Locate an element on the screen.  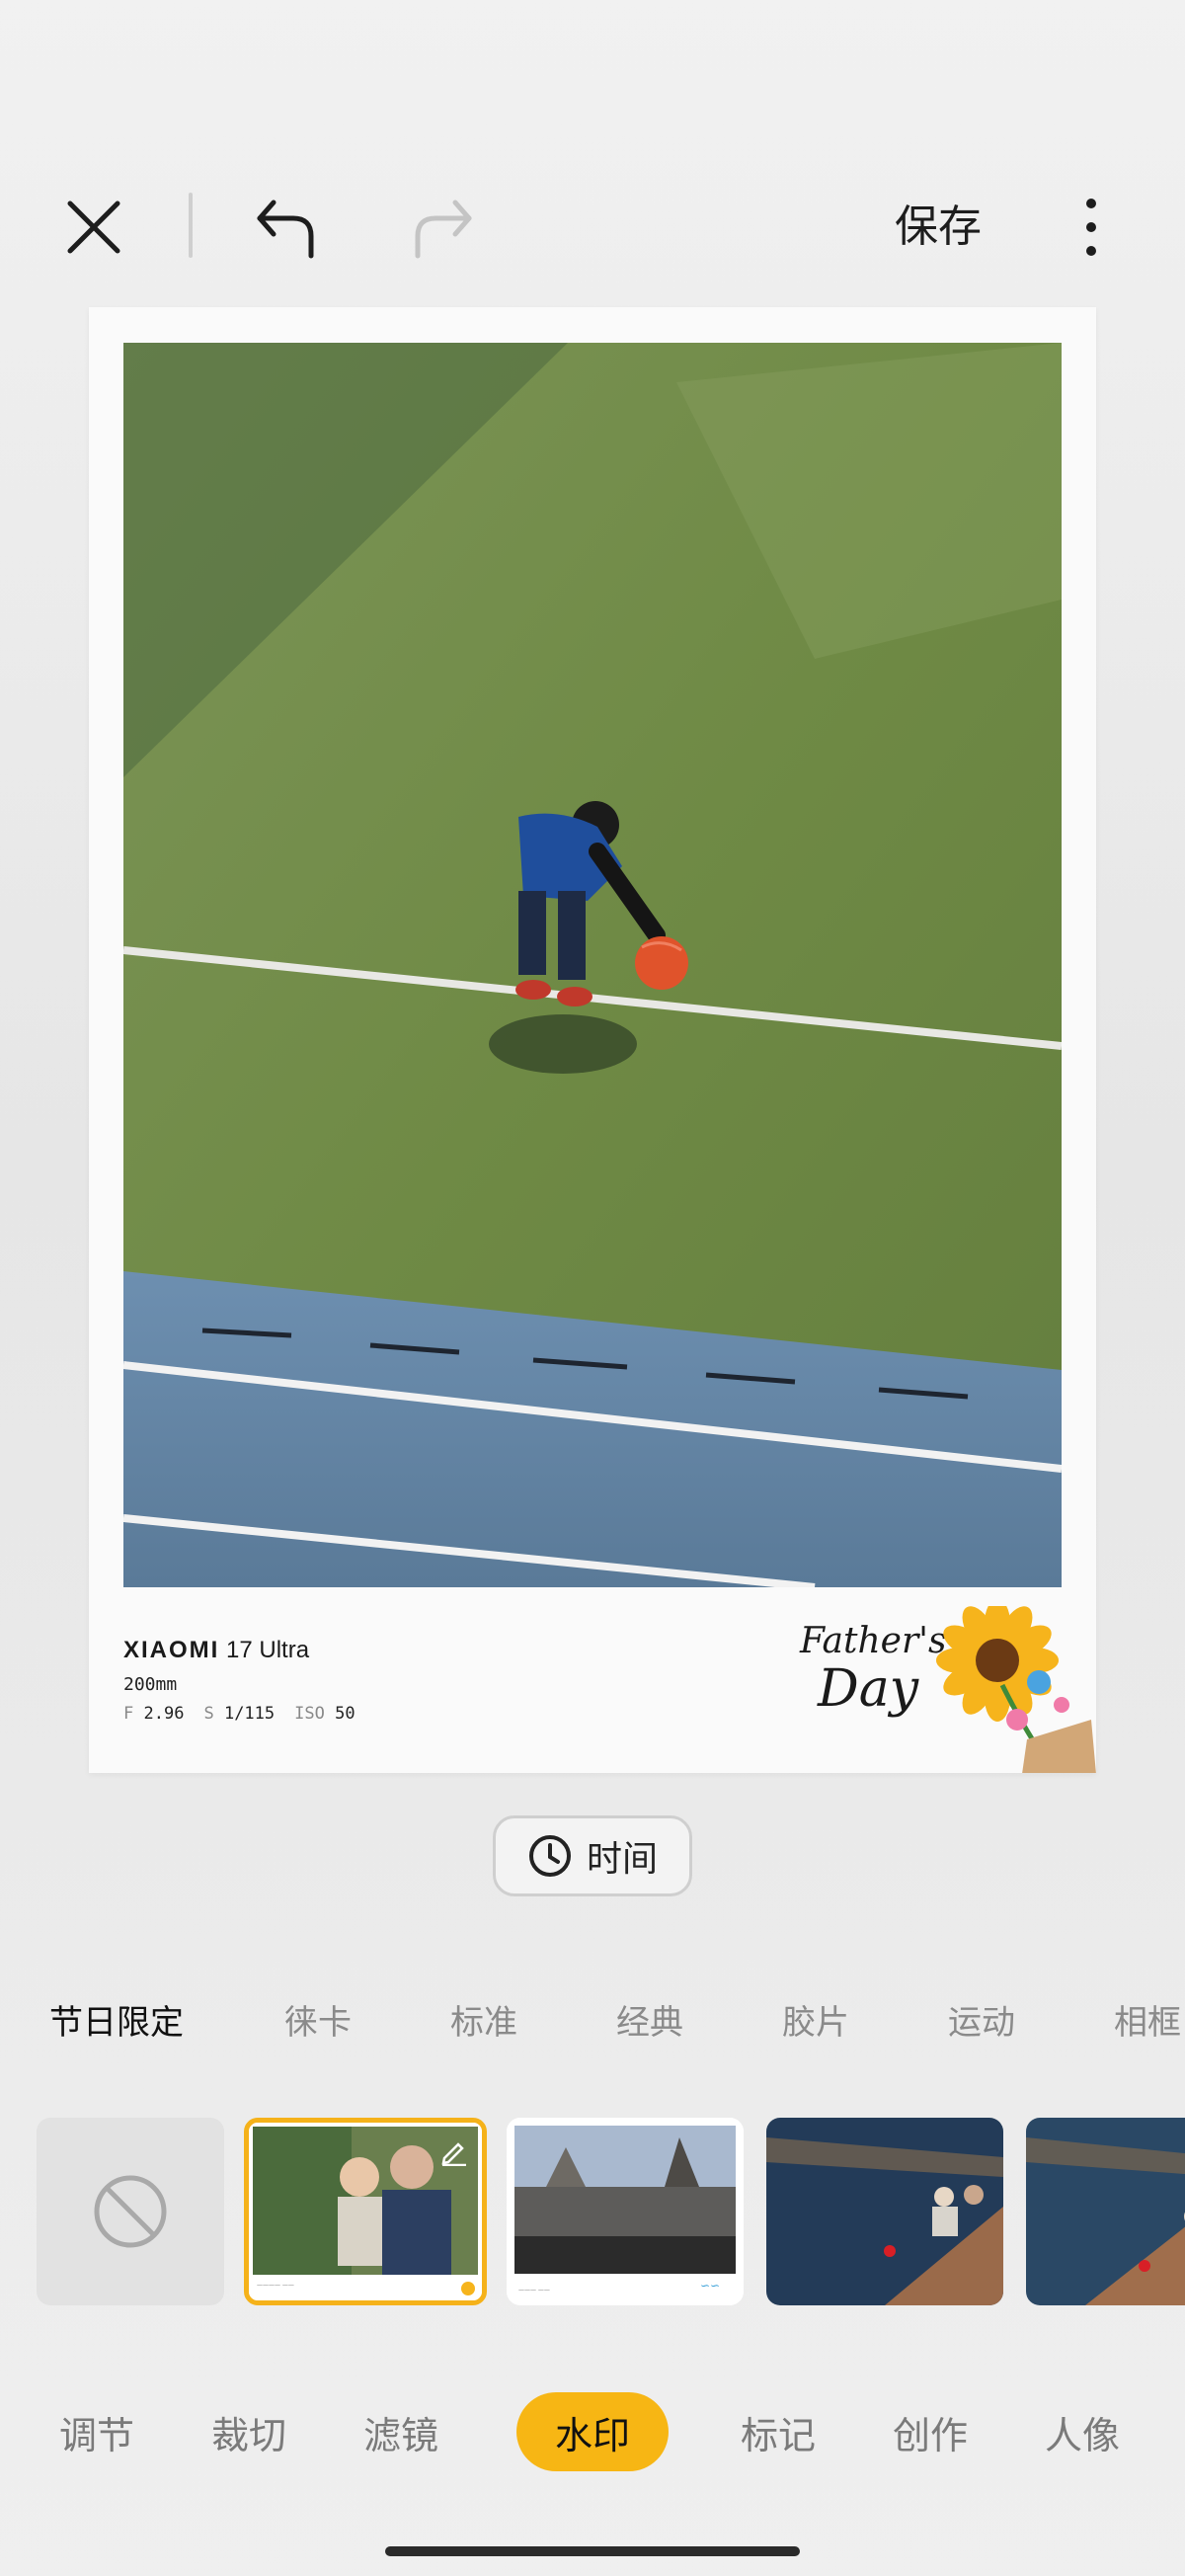
no-watermark-icon is located at coordinates (130, 2211).